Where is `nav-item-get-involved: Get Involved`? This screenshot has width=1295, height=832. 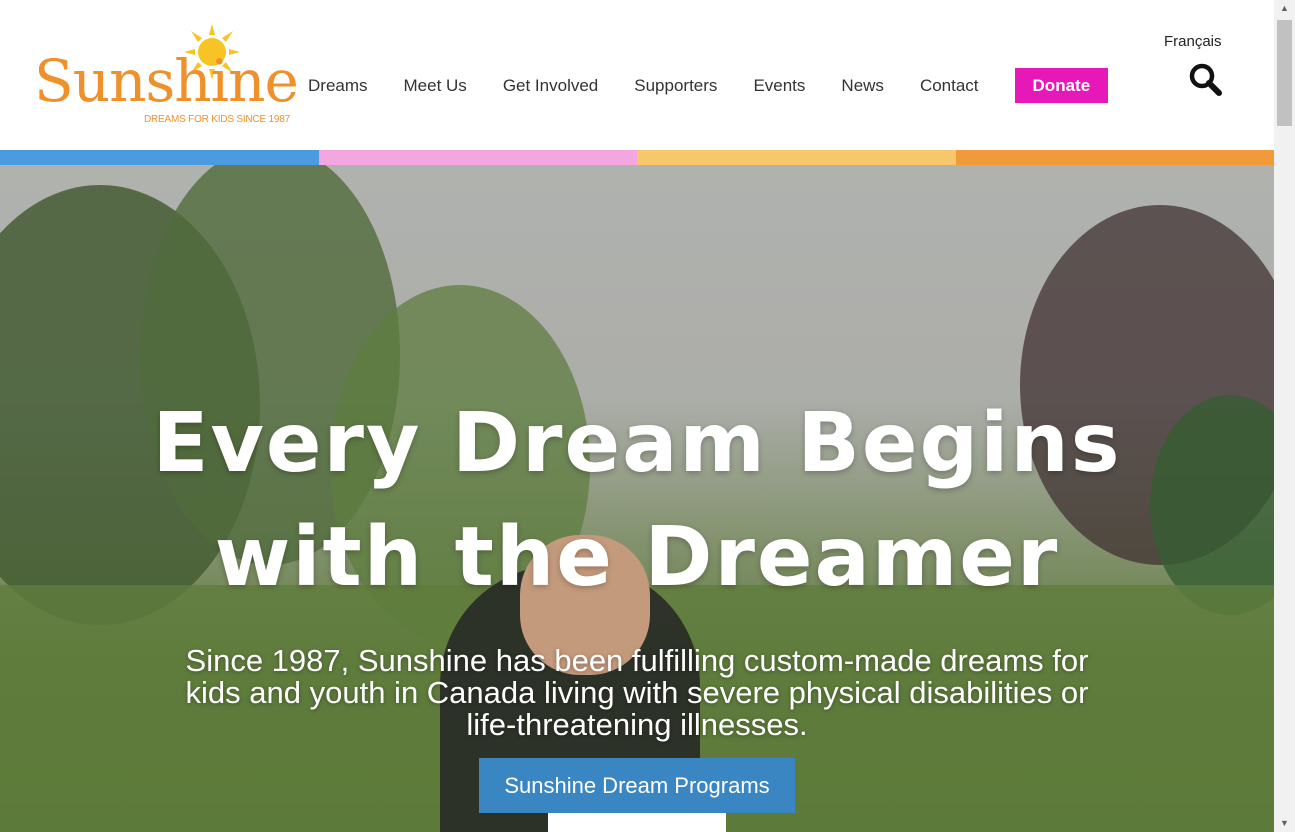
nav-item-get-involved: Get Involved is located at coordinates (550, 86).